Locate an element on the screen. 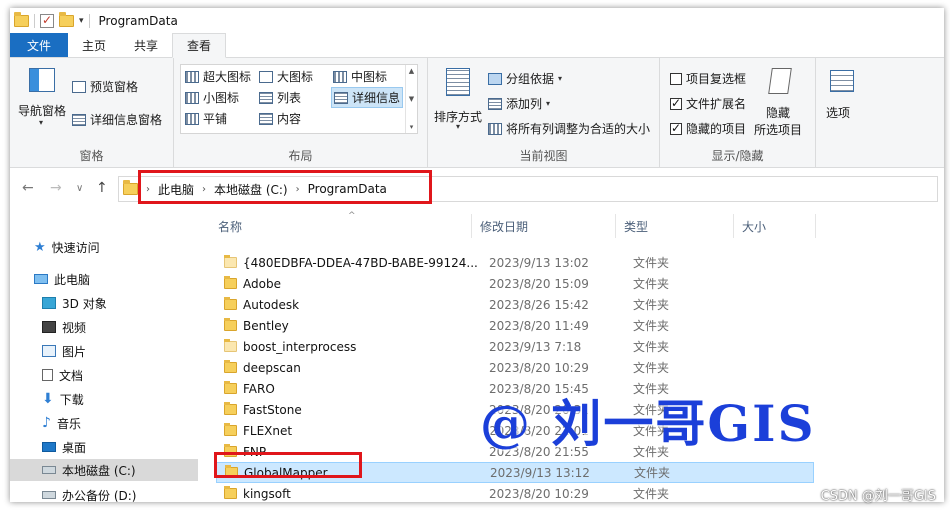 This screenshot has width=950, height=512. customize-toolbar-icon: ▾ is located at coordinates (81, 21).